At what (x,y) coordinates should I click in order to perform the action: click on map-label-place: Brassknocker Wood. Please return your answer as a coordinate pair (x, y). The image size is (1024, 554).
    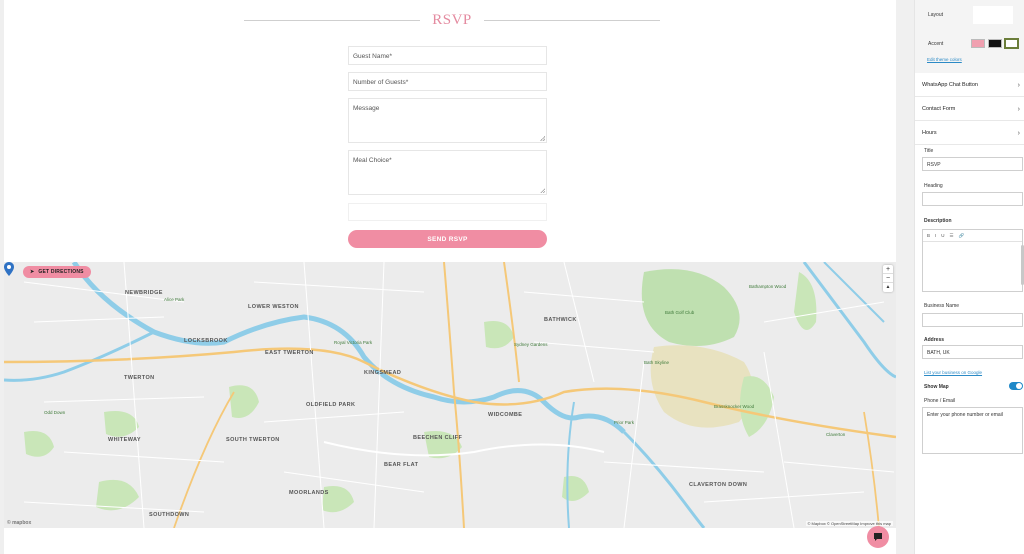
    Looking at the image, I should click on (734, 406).